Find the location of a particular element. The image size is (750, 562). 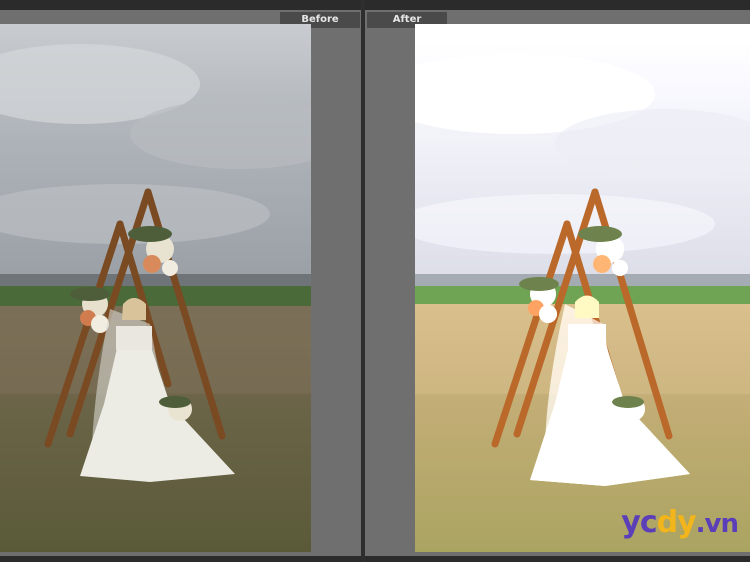

watermark-domain: .vn is located at coordinates (717, 524).